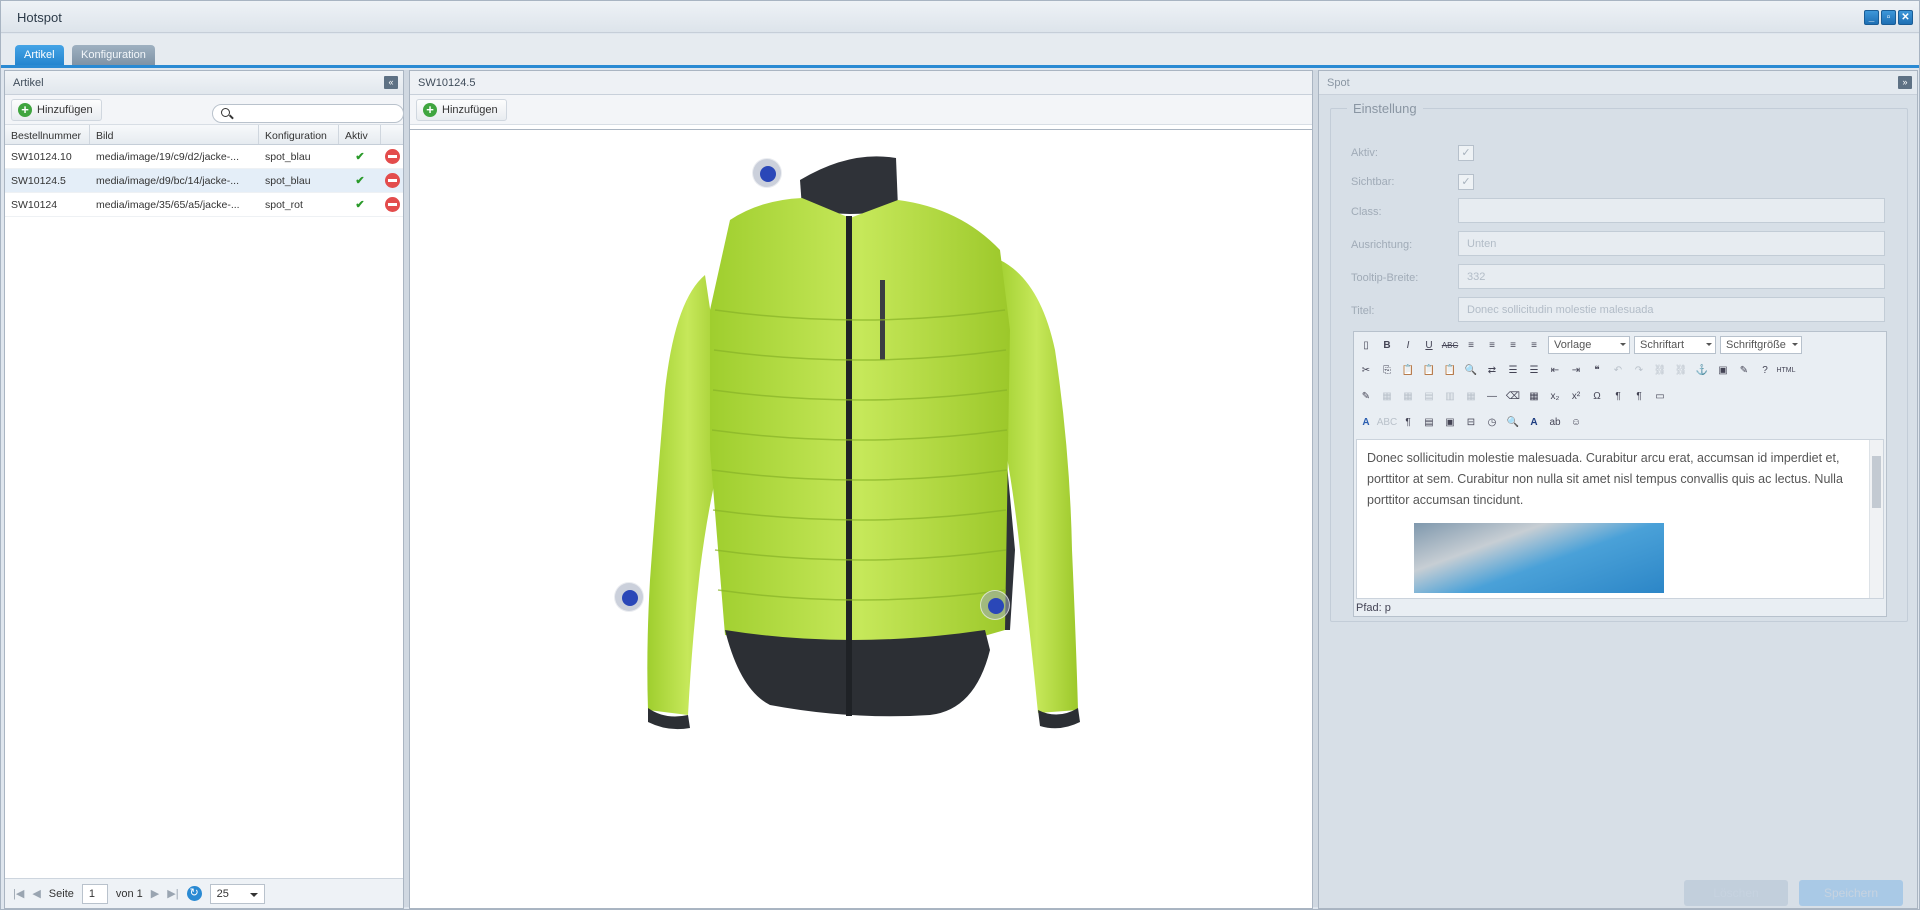  I want to click on aktiv-checkbox: ✓, so click(1466, 153).